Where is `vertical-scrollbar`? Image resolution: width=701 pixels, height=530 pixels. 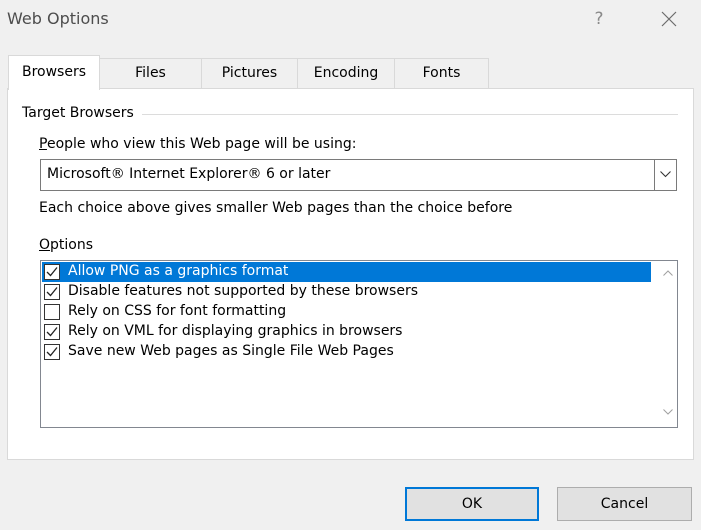
vertical-scrollbar is located at coordinates (668, 344).